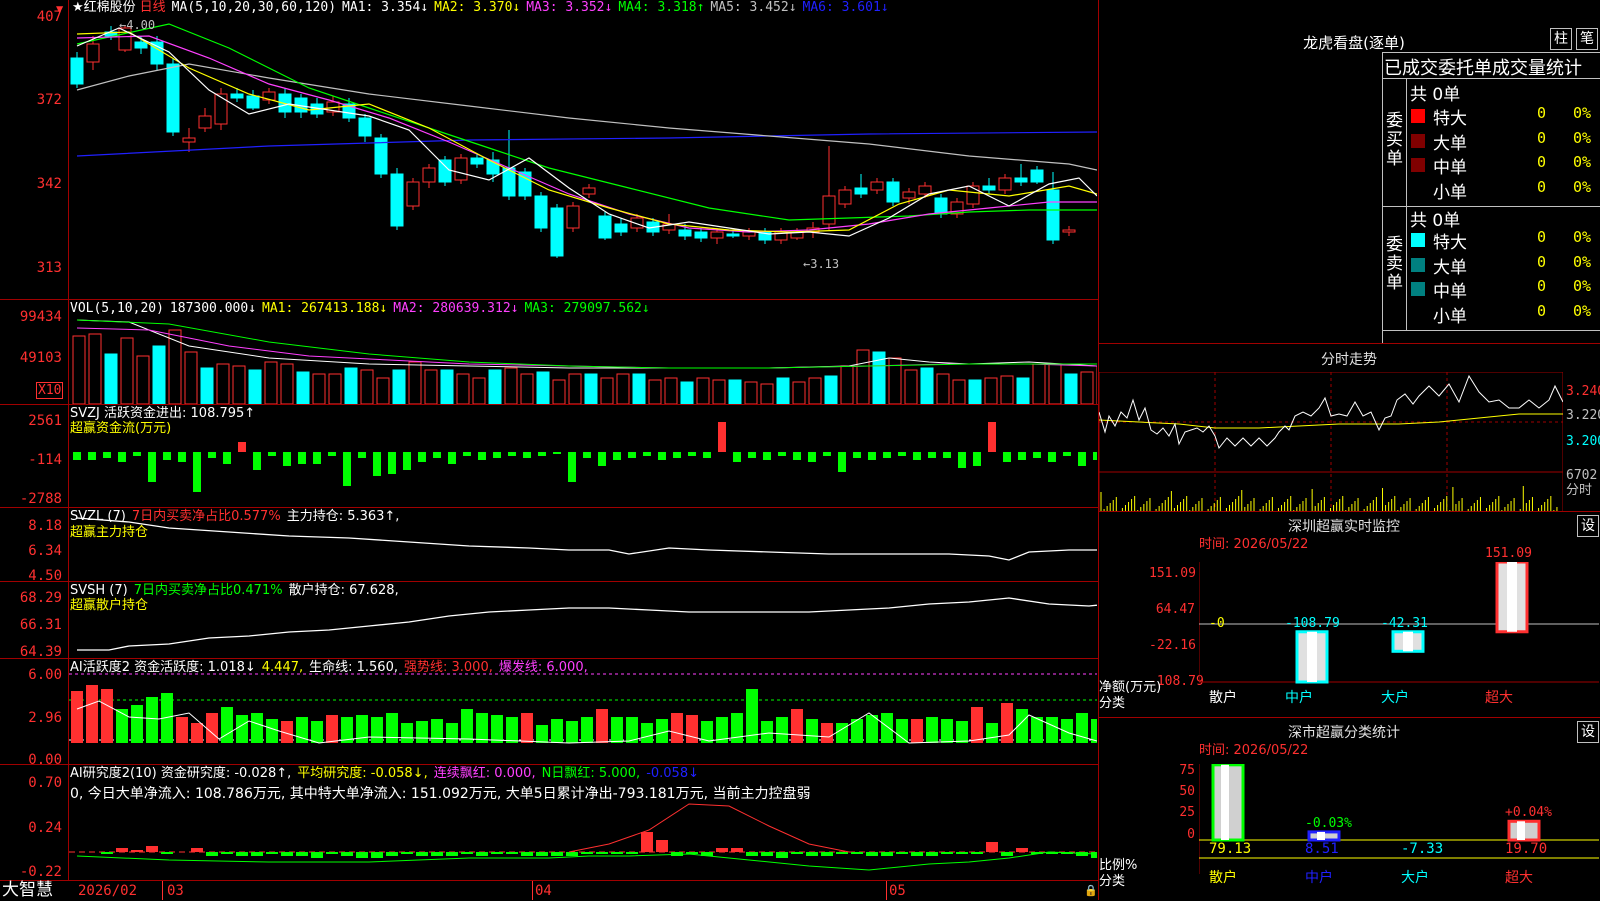  Describe the element at coordinates (709, 828) in the screenshot. I see `research-red-line` at that location.